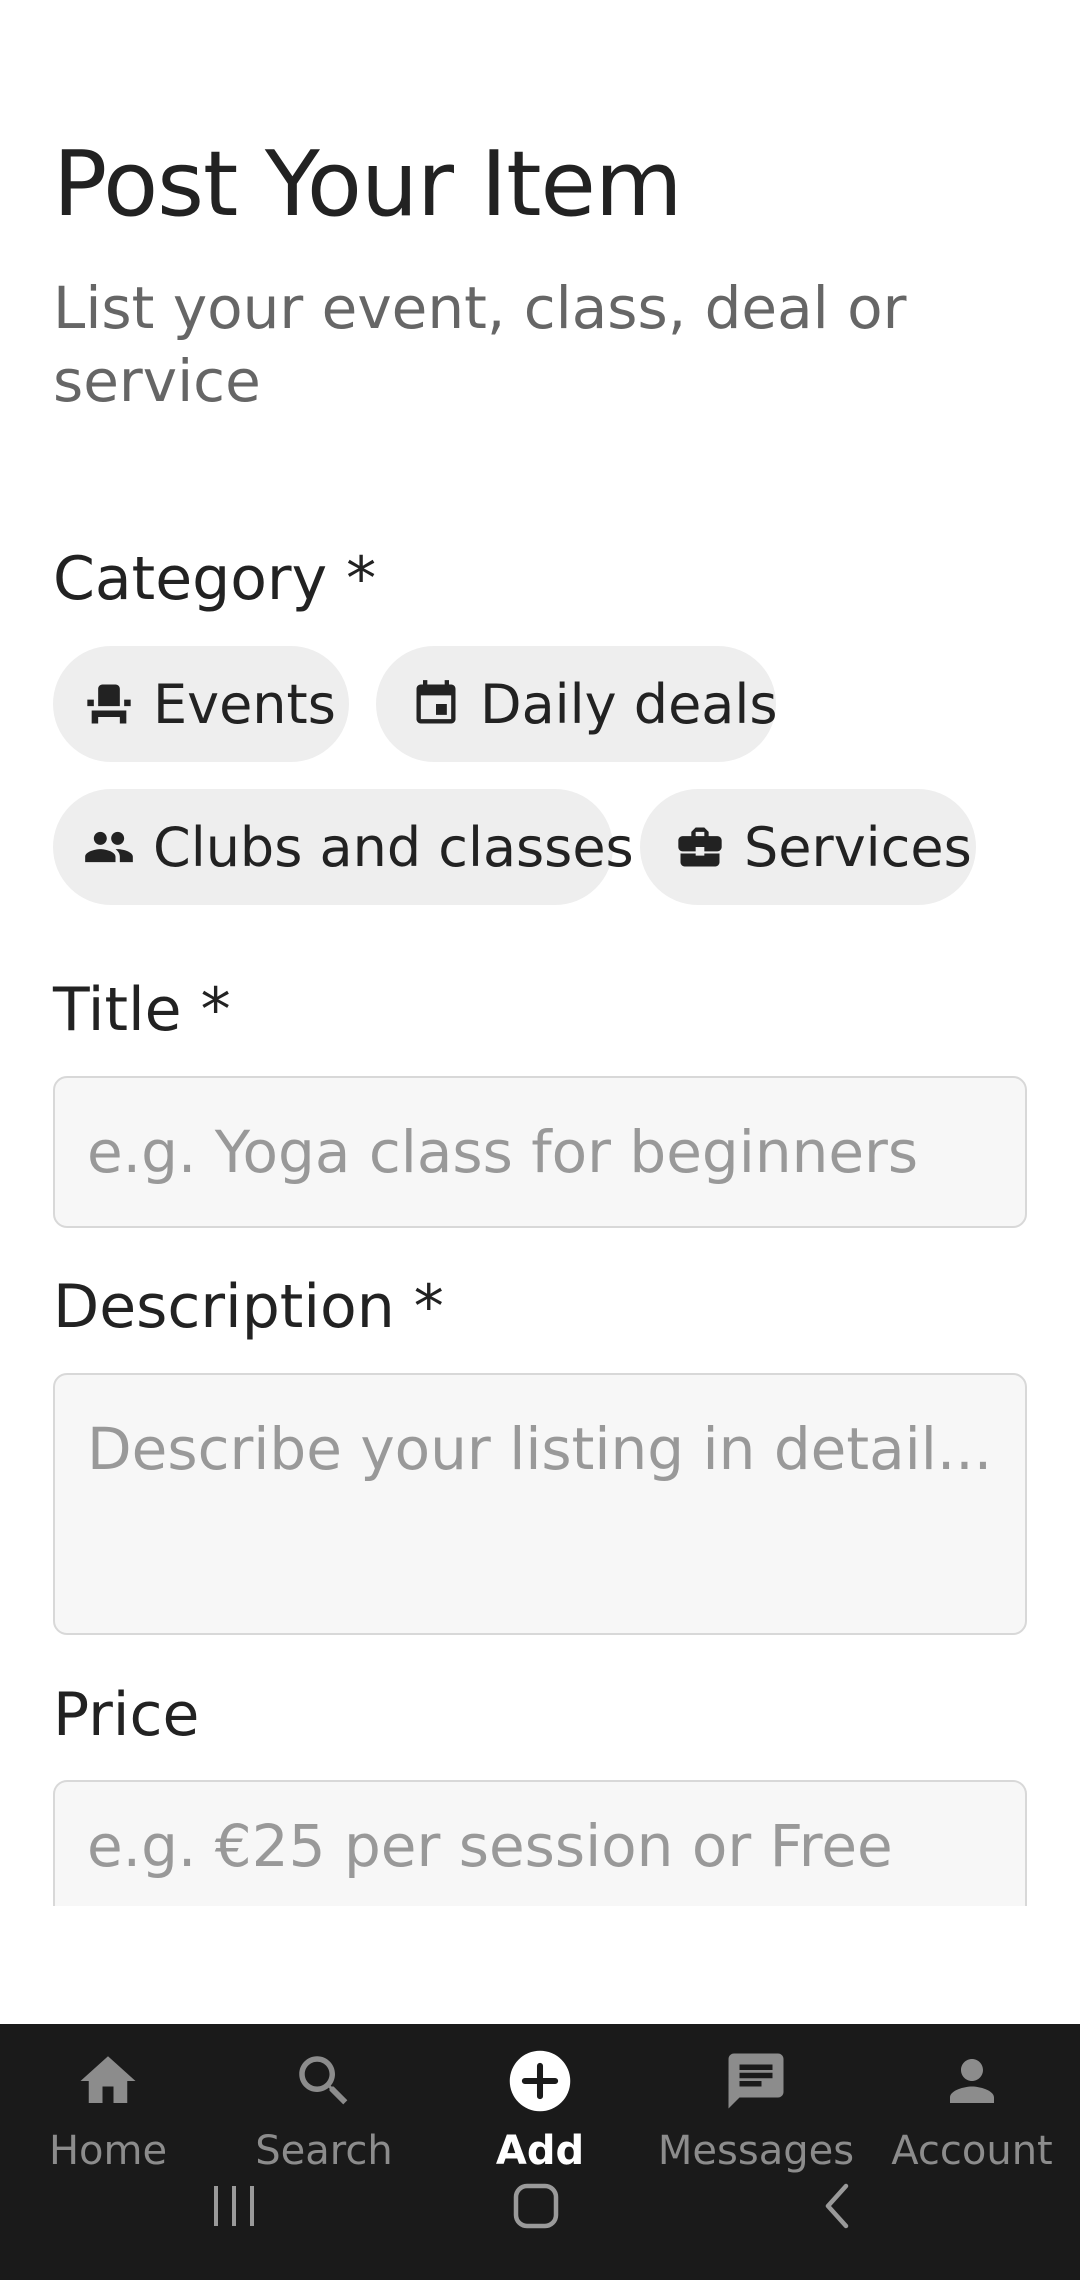  What do you see at coordinates (234, 2206) in the screenshot?
I see `recent-apps-icon` at bounding box center [234, 2206].